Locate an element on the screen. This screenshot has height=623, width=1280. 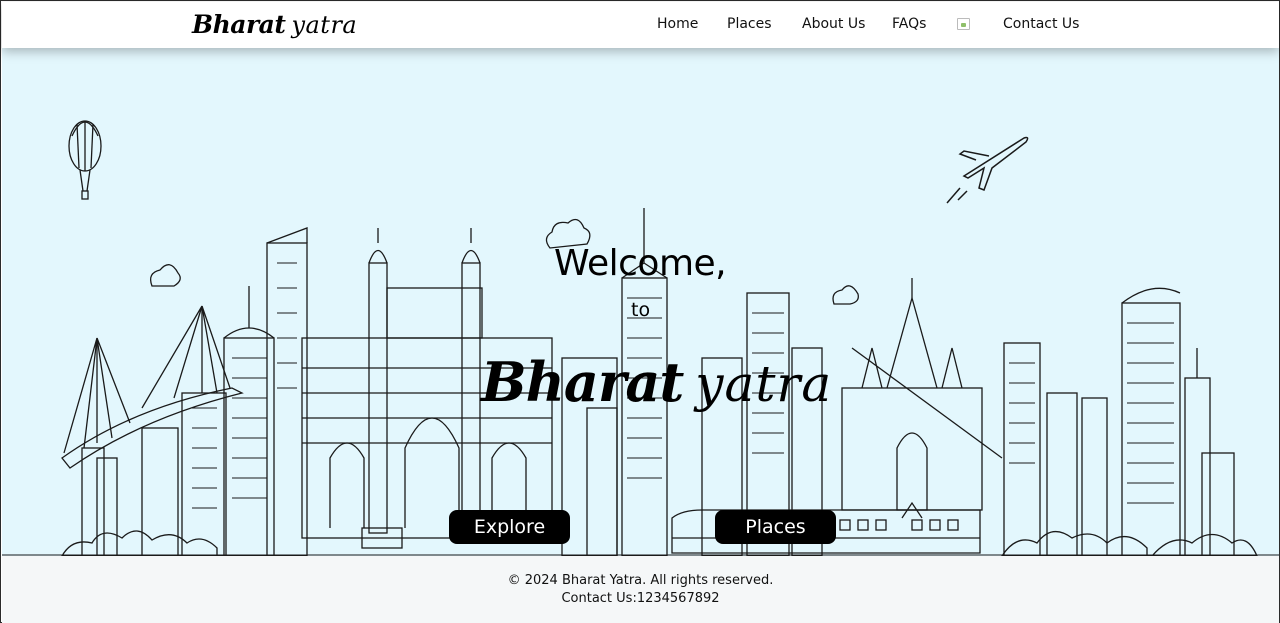
hero-welcome-text: Welcome, is located at coordinates (640, 263).